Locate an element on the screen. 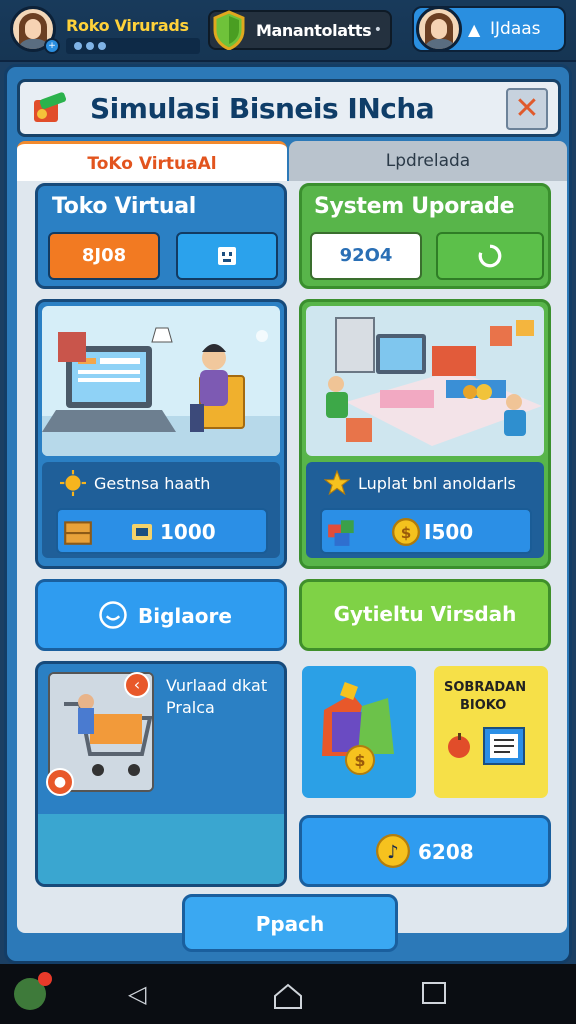 The image size is (576, 1024). status-label: Manantolatts is located at coordinates (314, 30).